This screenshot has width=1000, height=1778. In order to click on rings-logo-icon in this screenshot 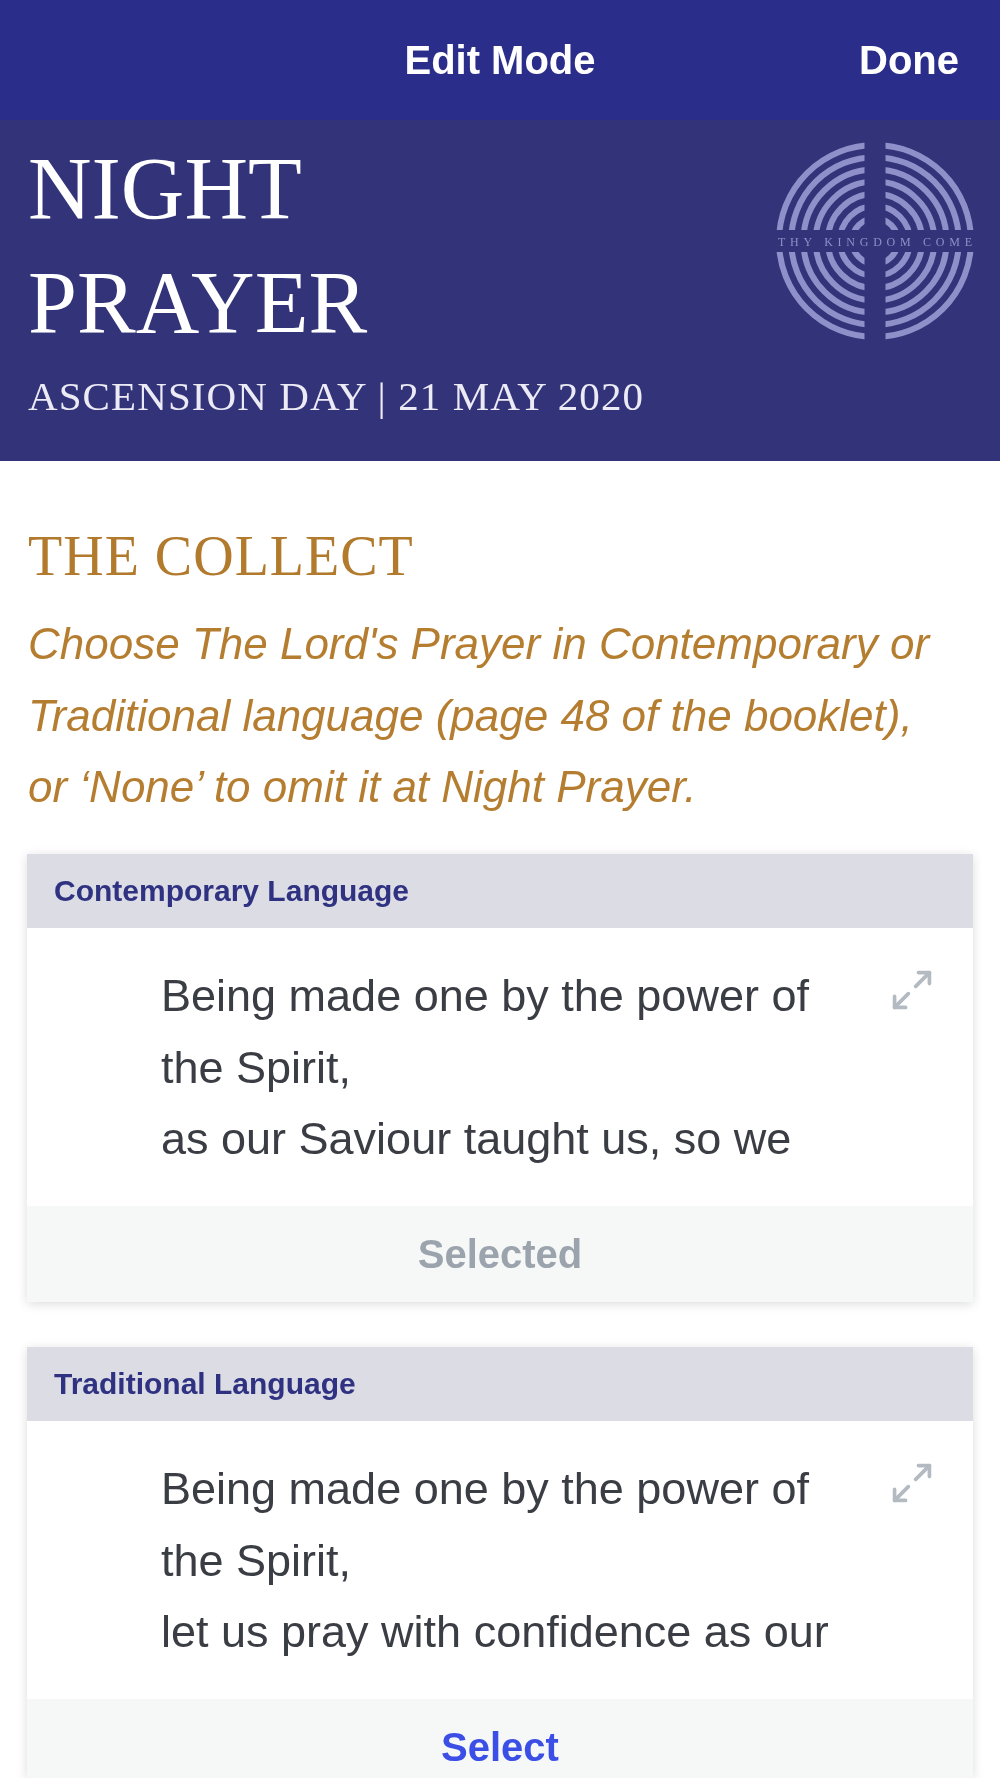, I will do `click(875, 241)`.